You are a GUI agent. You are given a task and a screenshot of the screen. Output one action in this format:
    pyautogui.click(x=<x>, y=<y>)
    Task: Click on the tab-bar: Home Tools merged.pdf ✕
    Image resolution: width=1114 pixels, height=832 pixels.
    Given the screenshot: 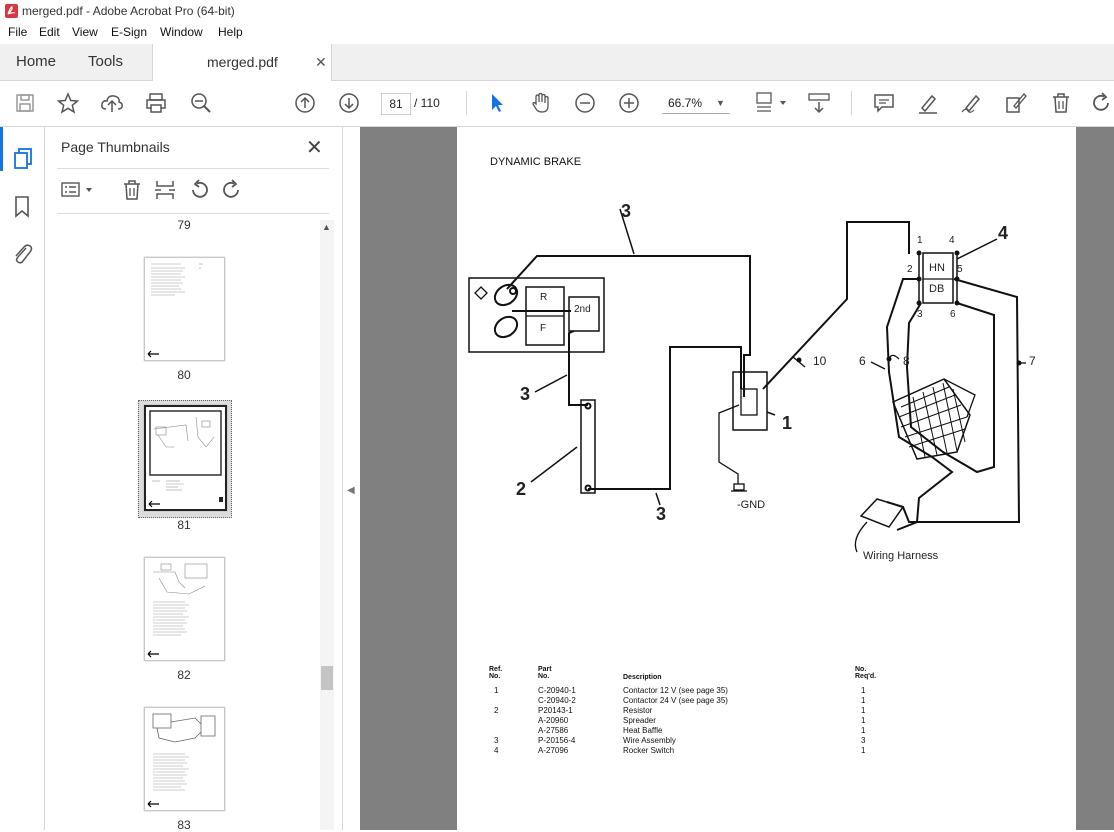 What is the action you would take?
    pyautogui.click(x=557, y=62)
    